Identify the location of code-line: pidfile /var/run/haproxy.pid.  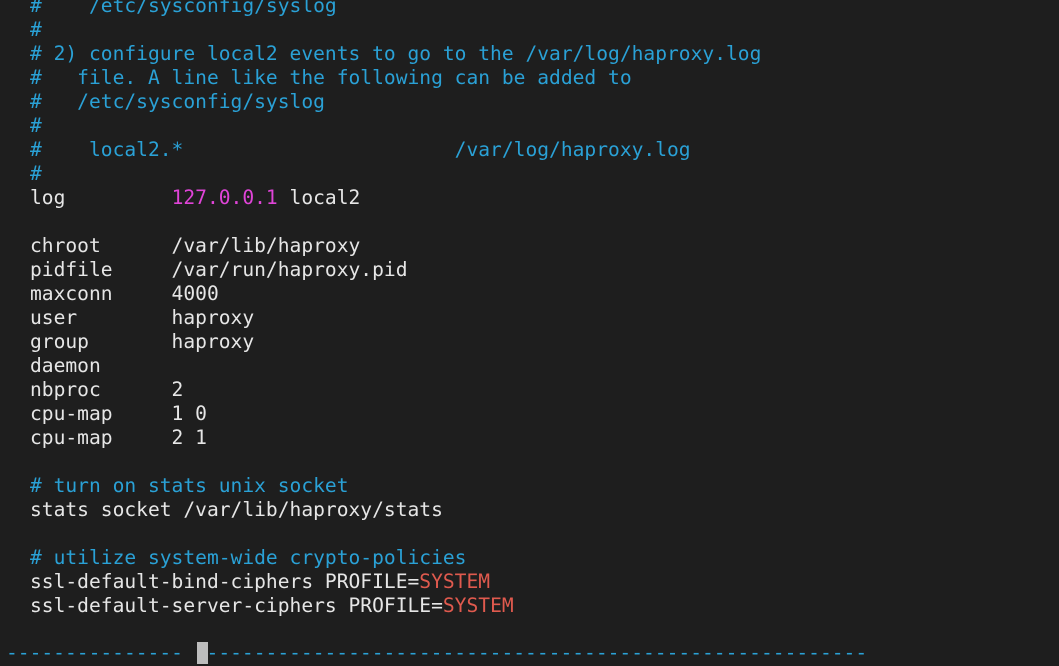
(395, 270).